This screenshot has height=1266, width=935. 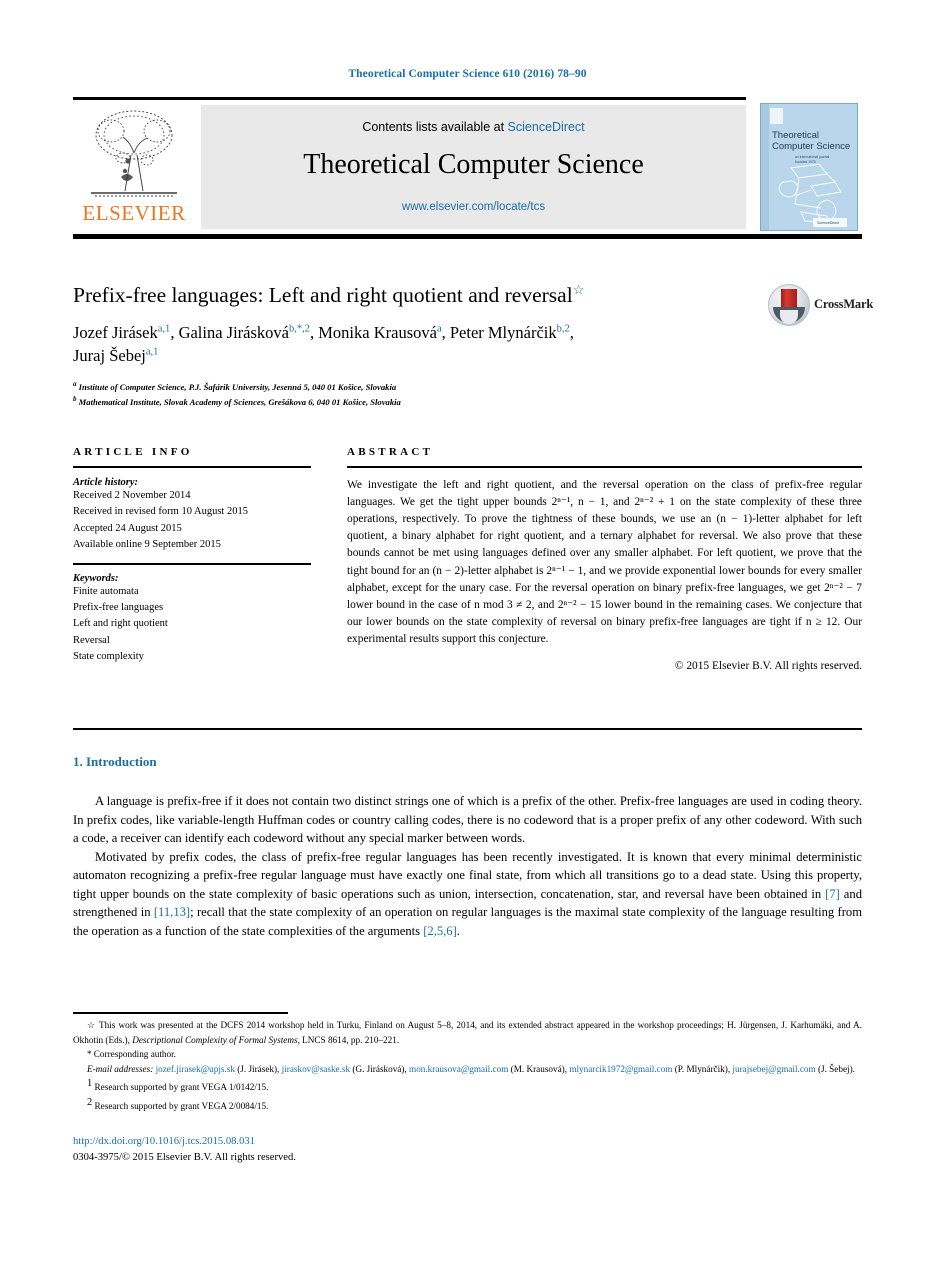 I want to click on citation-link: [11,13], so click(x=172, y=912).